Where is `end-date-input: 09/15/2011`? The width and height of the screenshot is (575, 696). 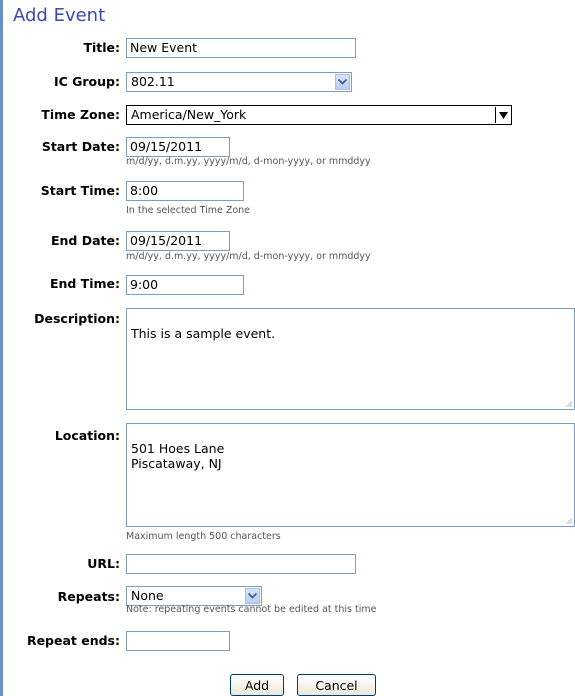 end-date-input: 09/15/2011 is located at coordinates (178, 241).